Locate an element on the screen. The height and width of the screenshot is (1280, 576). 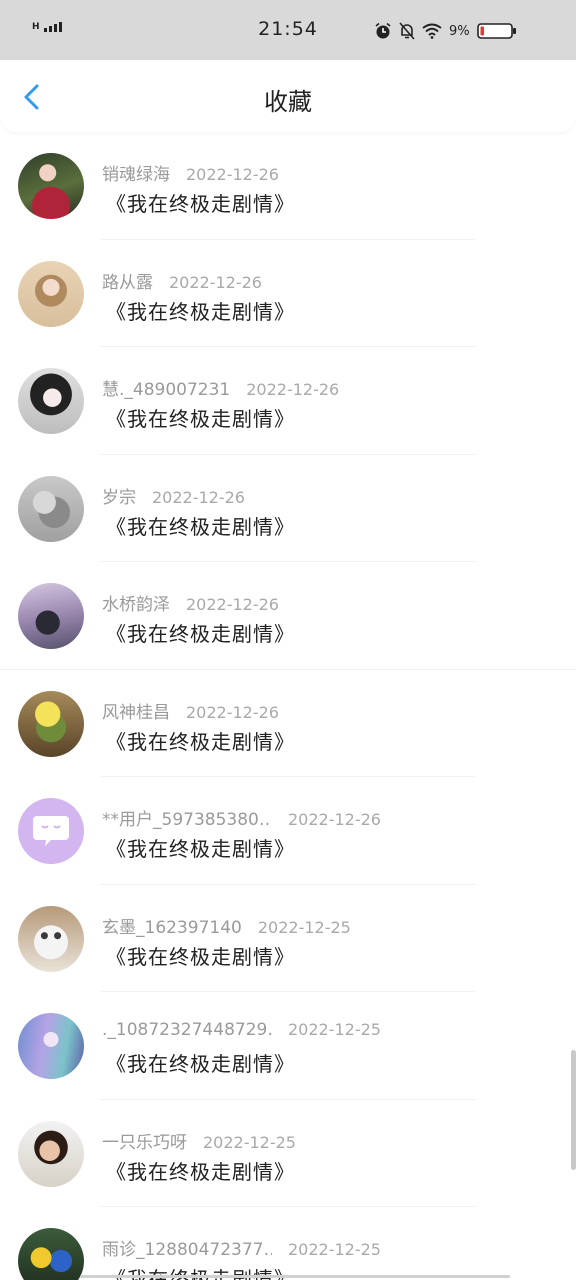
scrollbar is located at coordinates (573, 1110).